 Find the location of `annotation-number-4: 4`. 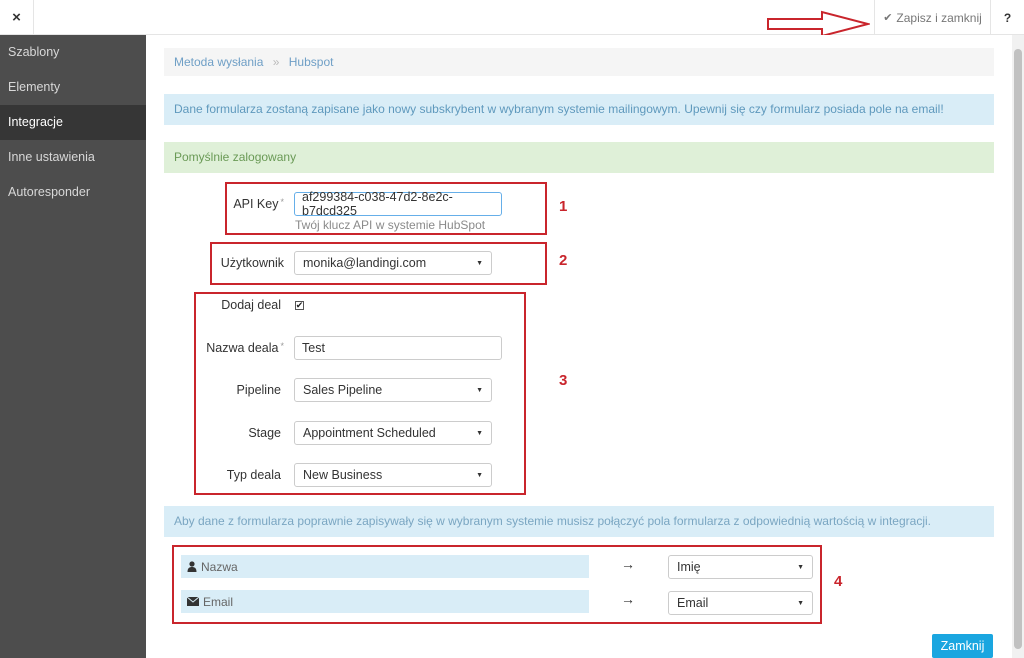

annotation-number-4: 4 is located at coordinates (838, 581).